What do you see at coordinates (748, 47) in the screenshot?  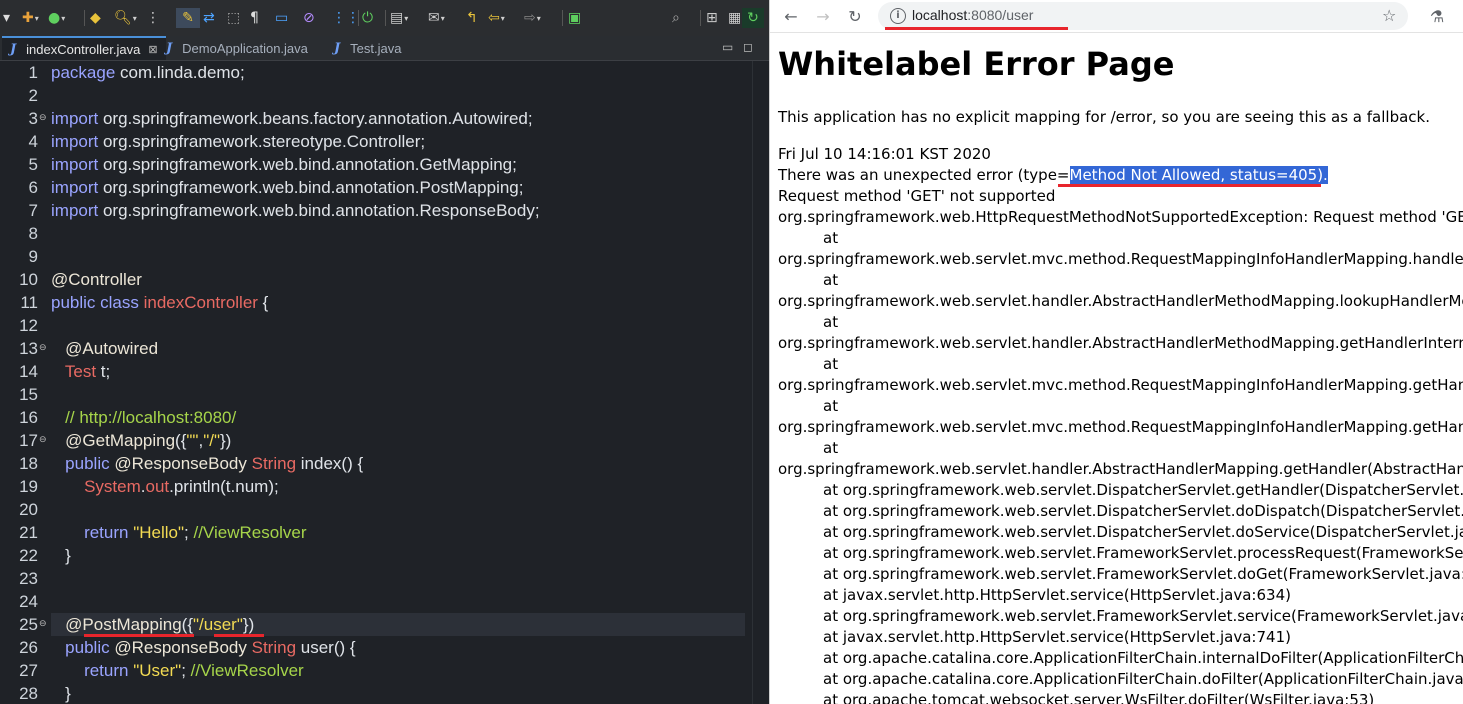 I see `maximize-icon: ◻` at bounding box center [748, 47].